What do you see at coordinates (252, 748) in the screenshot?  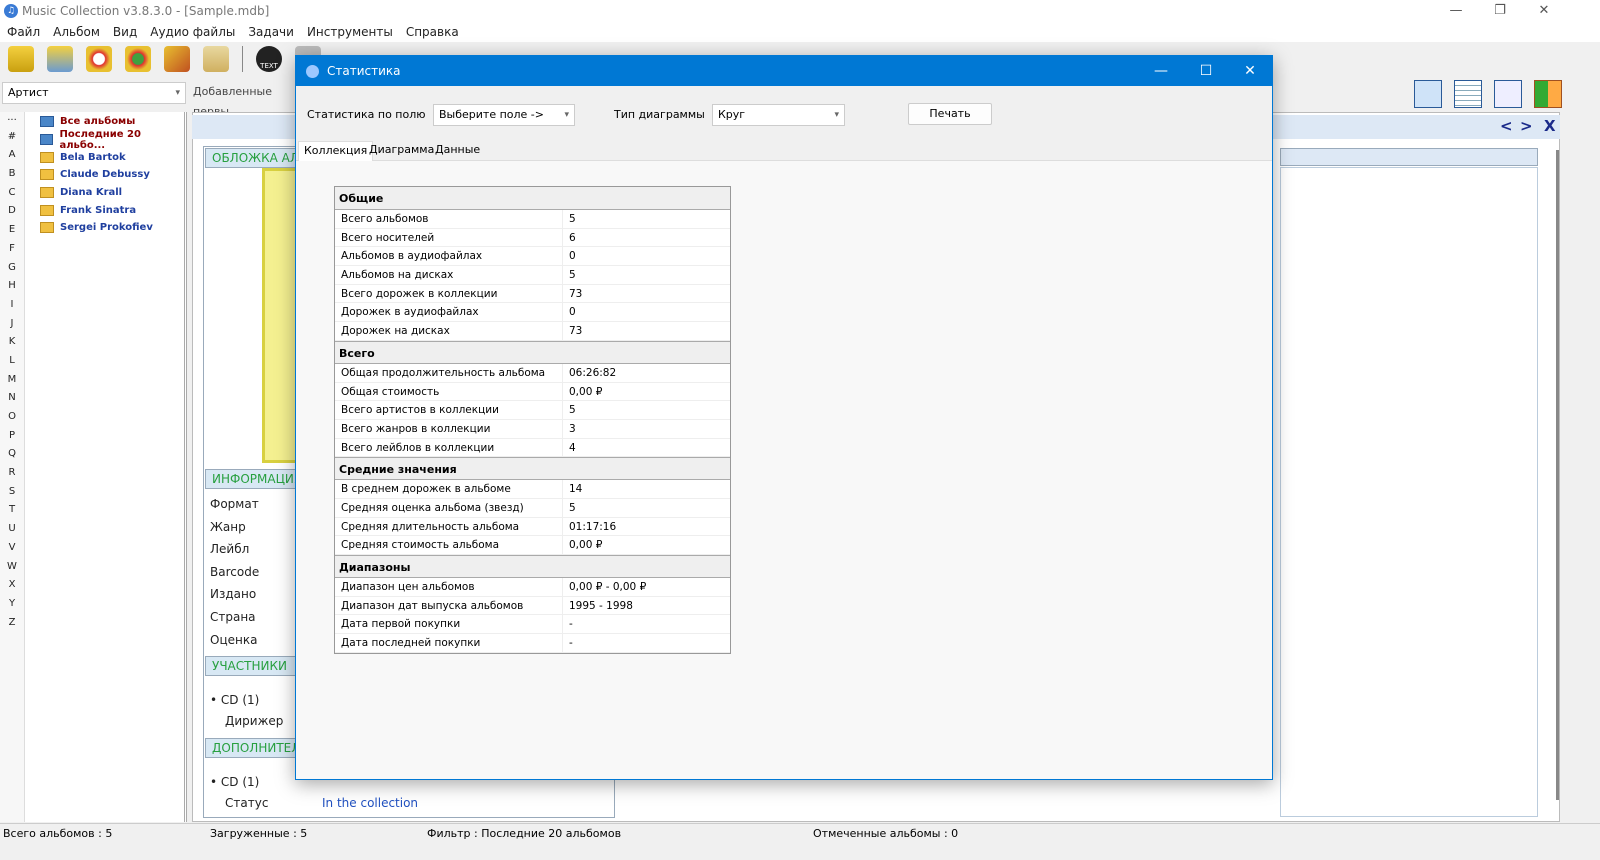 I see `extra-section-header: ДОПОЛНИТЕЛЬНО` at bounding box center [252, 748].